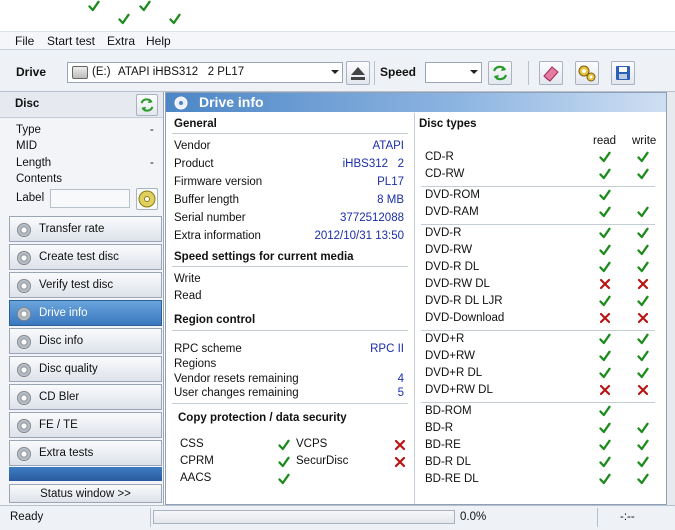 This screenshot has width=675, height=530. I want to click on rpc-value: RPC II, so click(387, 349).